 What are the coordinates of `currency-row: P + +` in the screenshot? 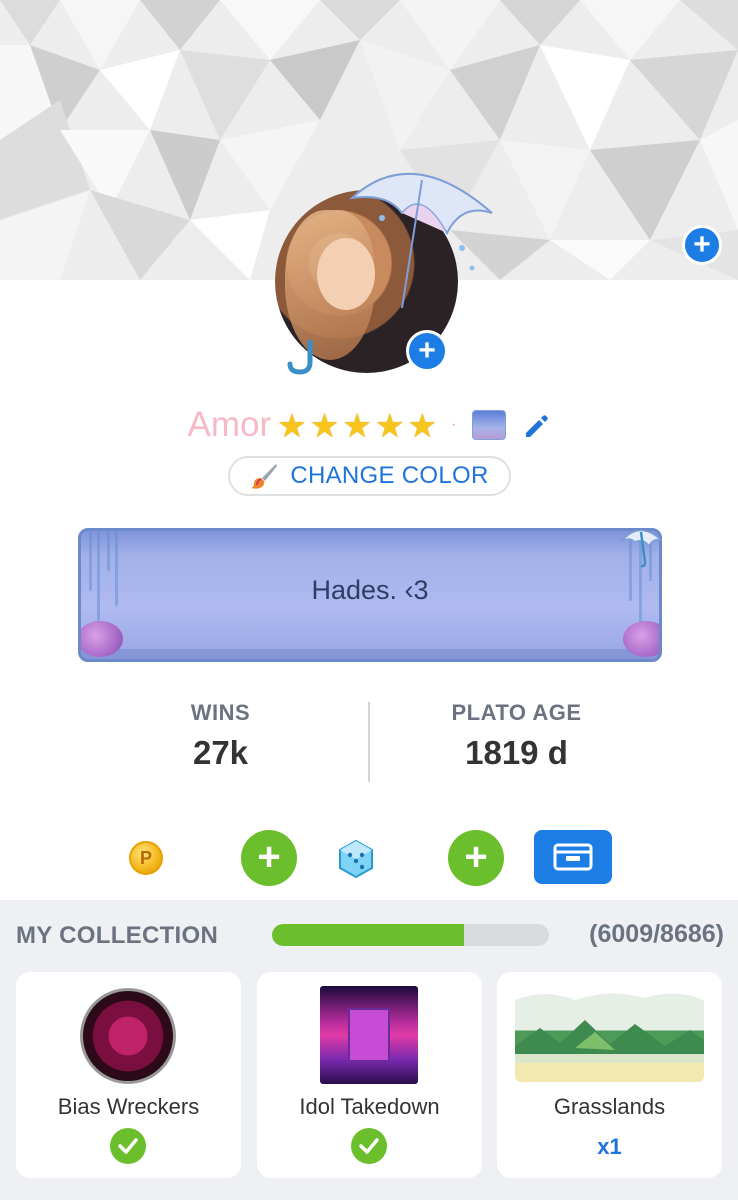 It's located at (369, 857).